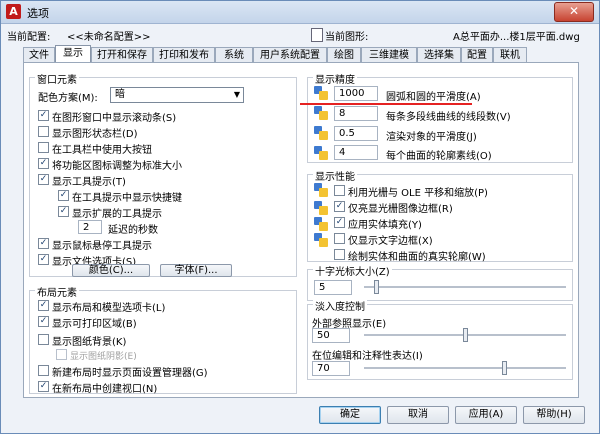  I want to click on rollover-tooltips-checkbox: ✓, so click(43, 243).